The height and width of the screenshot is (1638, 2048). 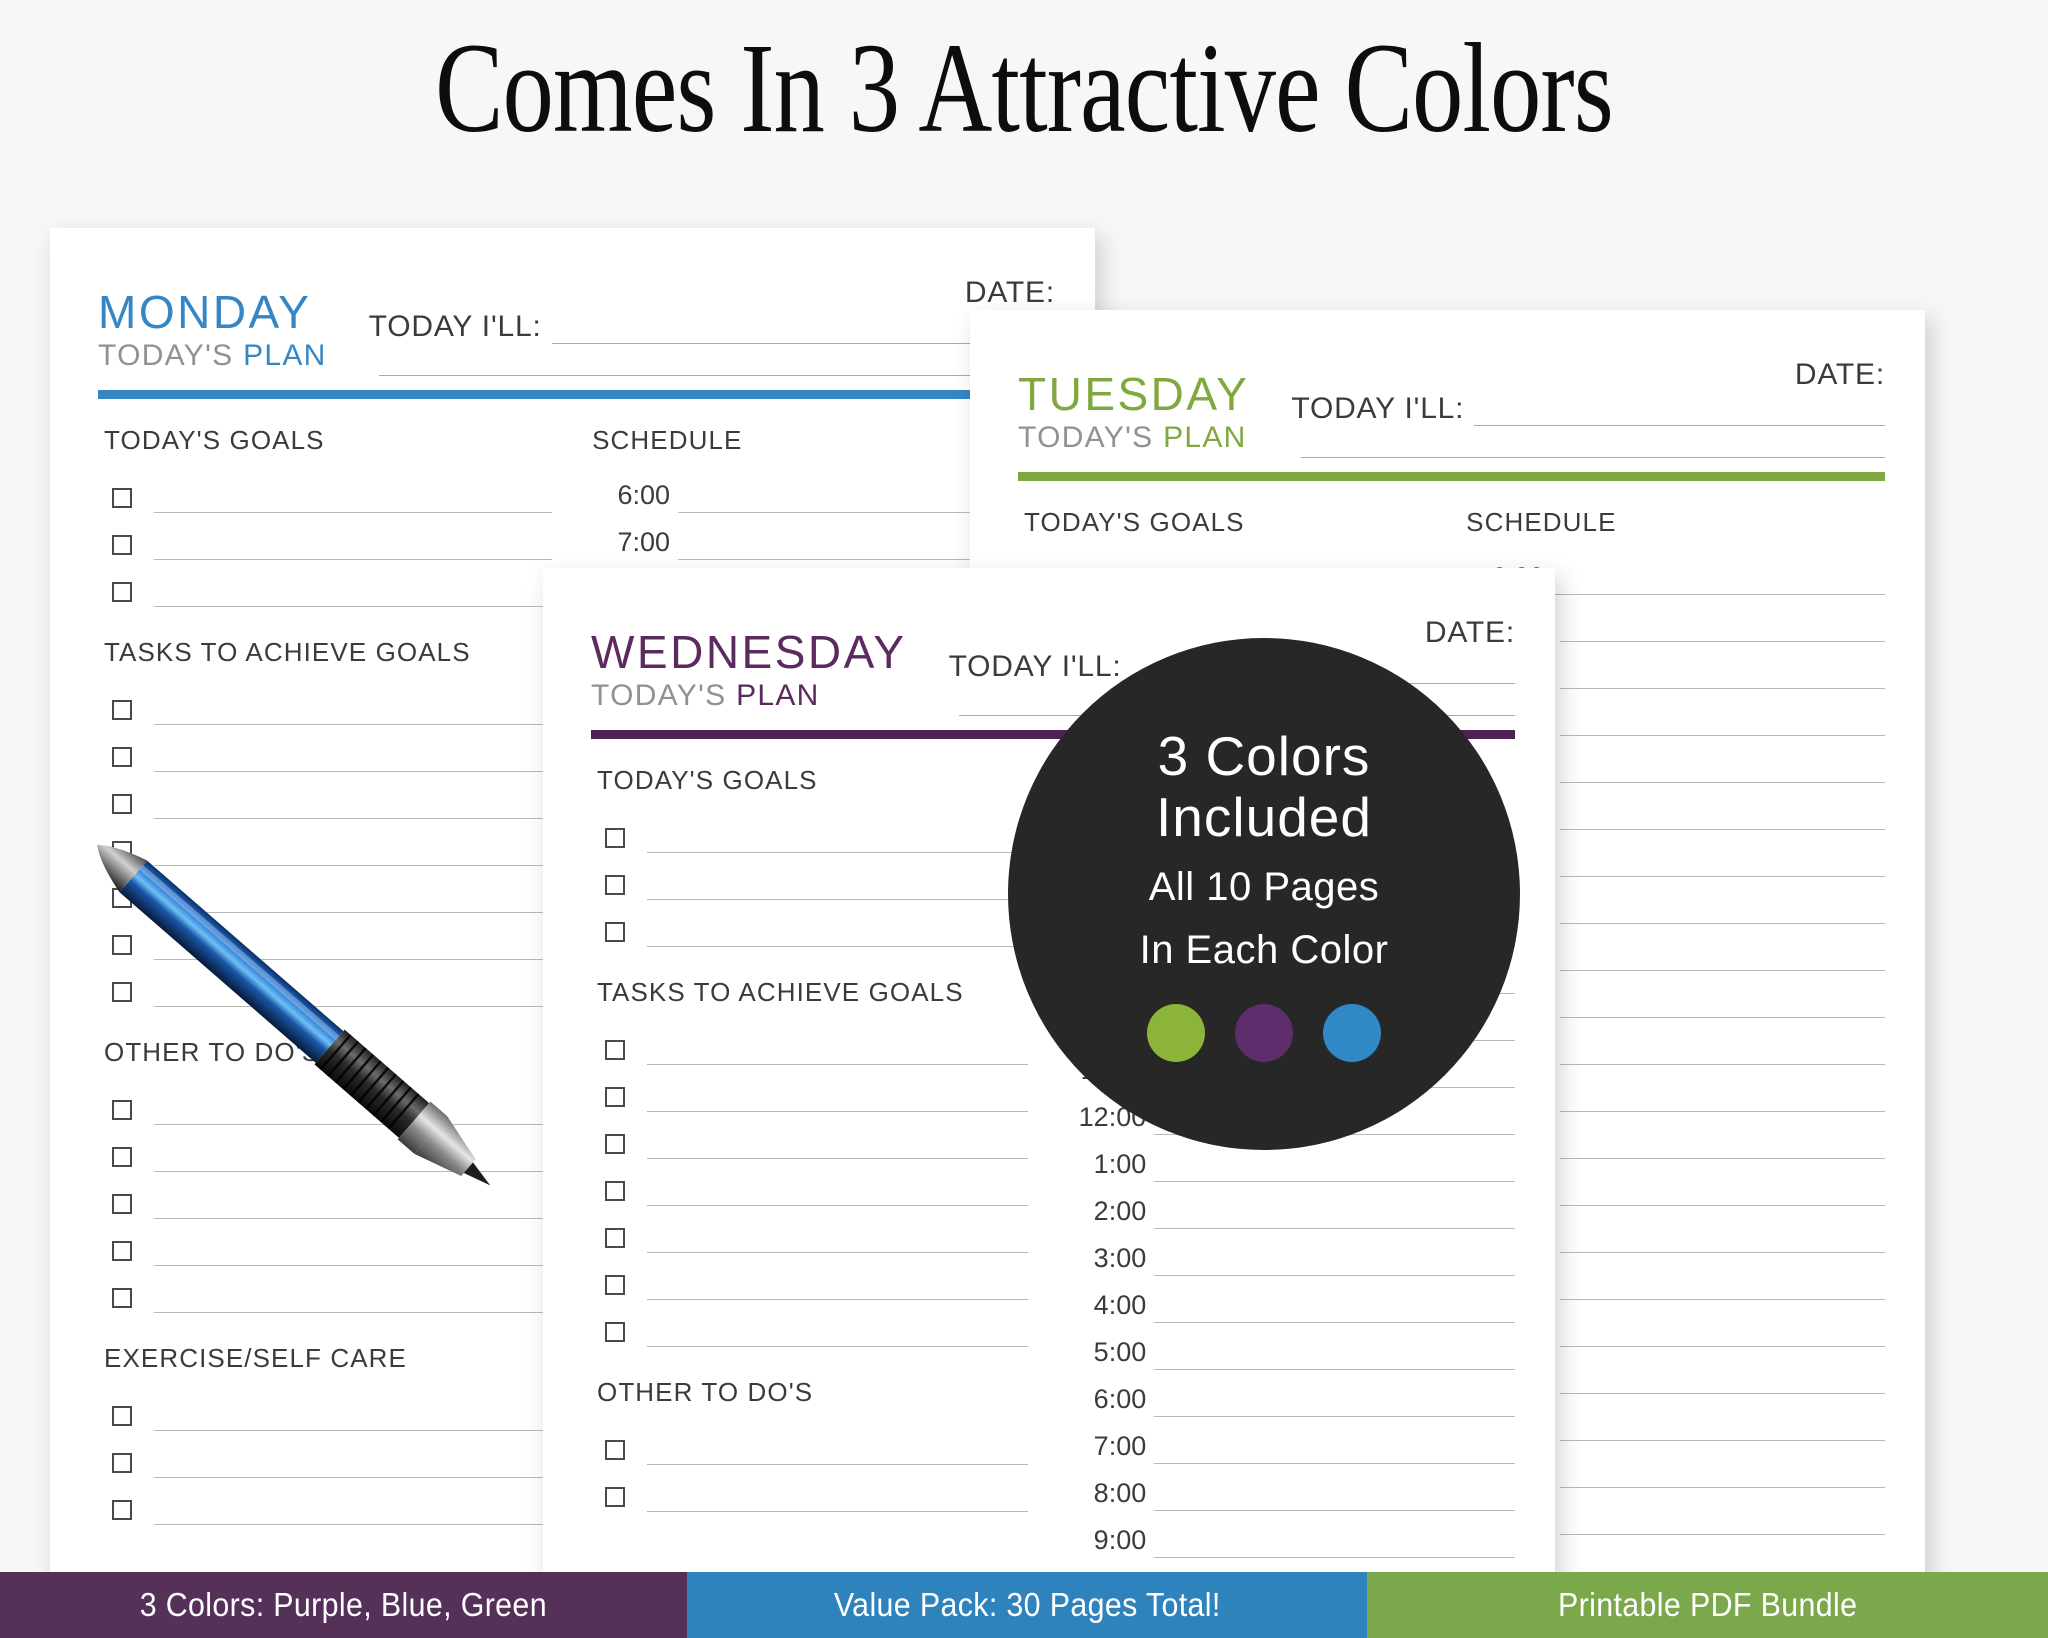 I want to click on schedule-row: 9:00, so click(x=1288, y=1534).